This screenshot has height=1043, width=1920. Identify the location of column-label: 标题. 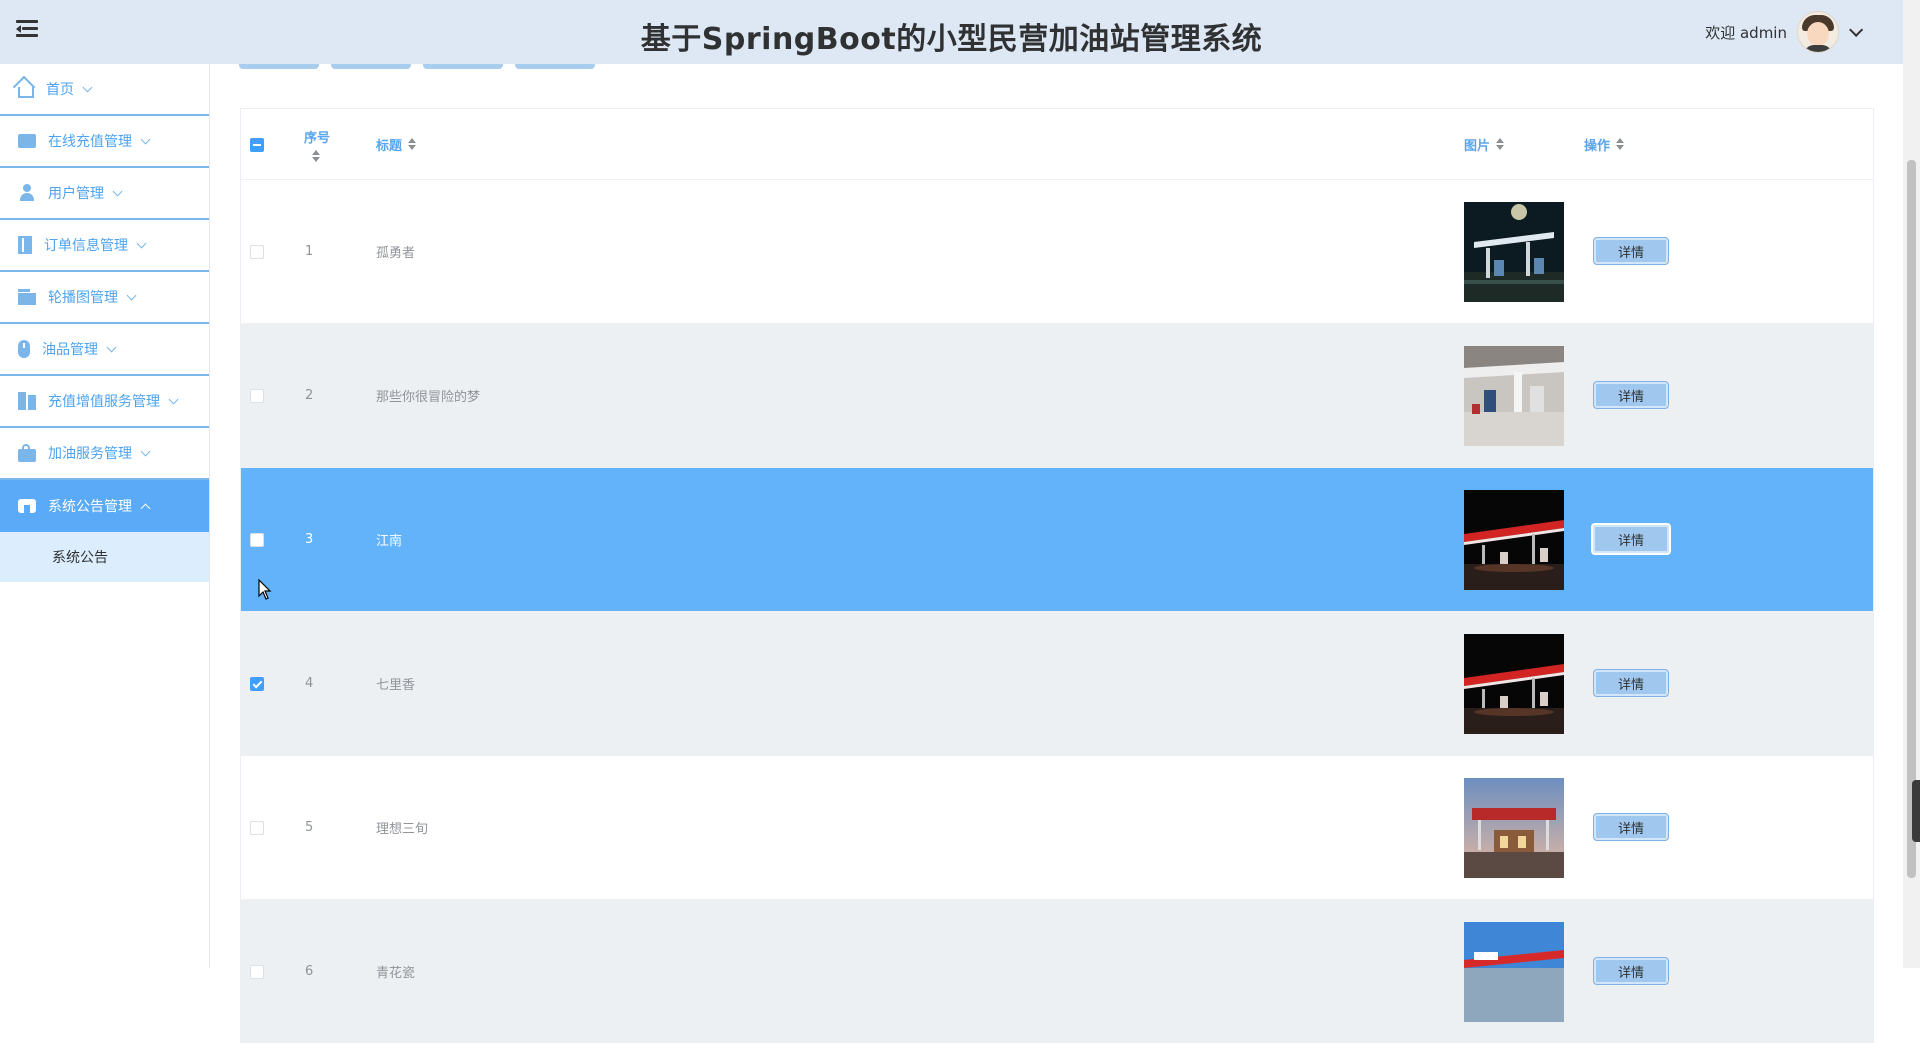
(389, 146).